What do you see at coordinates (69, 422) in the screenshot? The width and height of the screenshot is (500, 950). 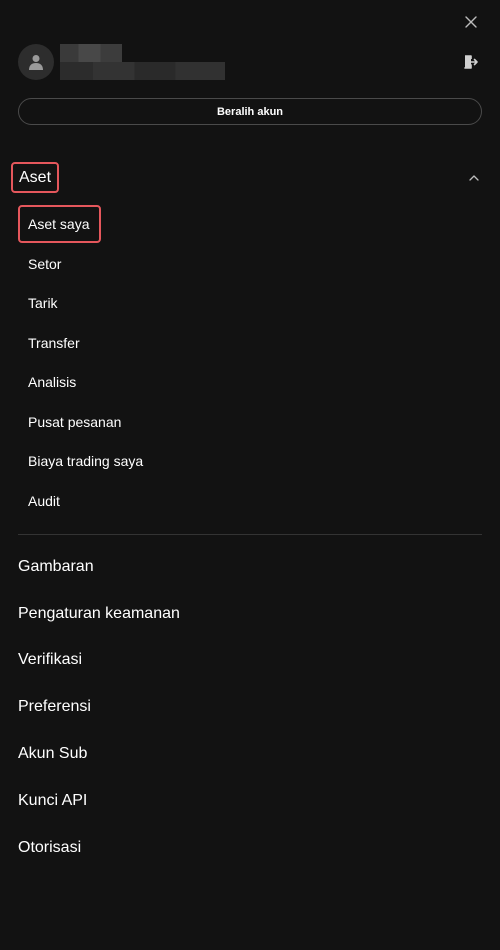 I see `submenu-item-order-center: Pusat pesanan` at bounding box center [69, 422].